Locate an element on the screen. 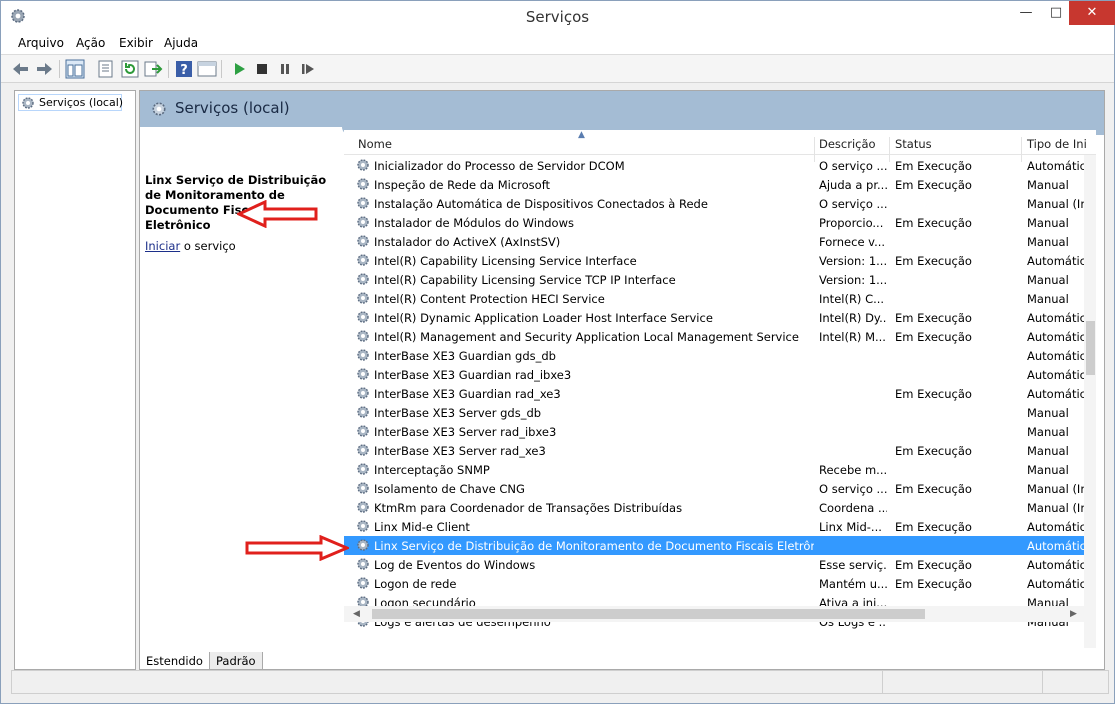  tab-extended: Estendido is located at coordinates (174, 661).